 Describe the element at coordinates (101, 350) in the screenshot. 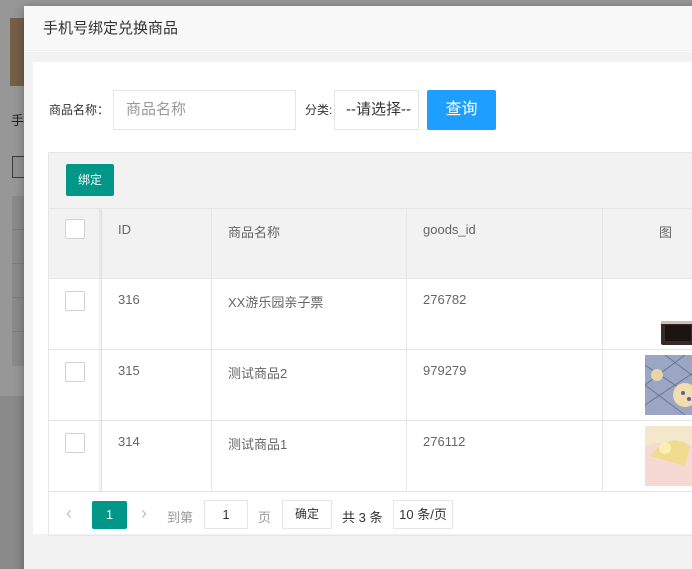

I see `fixed-column-shadow` at that location.